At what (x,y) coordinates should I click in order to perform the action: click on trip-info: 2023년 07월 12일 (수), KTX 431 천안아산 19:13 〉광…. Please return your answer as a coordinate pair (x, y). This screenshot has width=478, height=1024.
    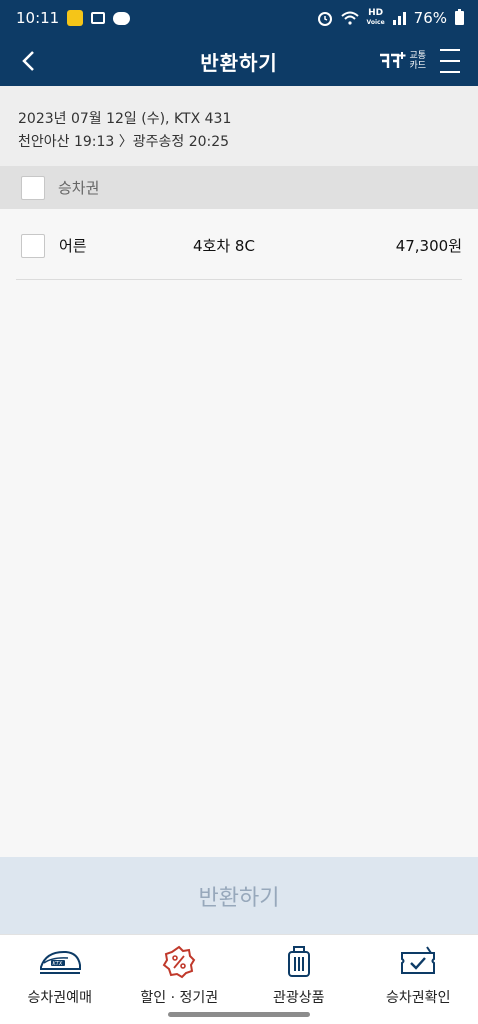
    Looking at the image, I should click on (239, 126).